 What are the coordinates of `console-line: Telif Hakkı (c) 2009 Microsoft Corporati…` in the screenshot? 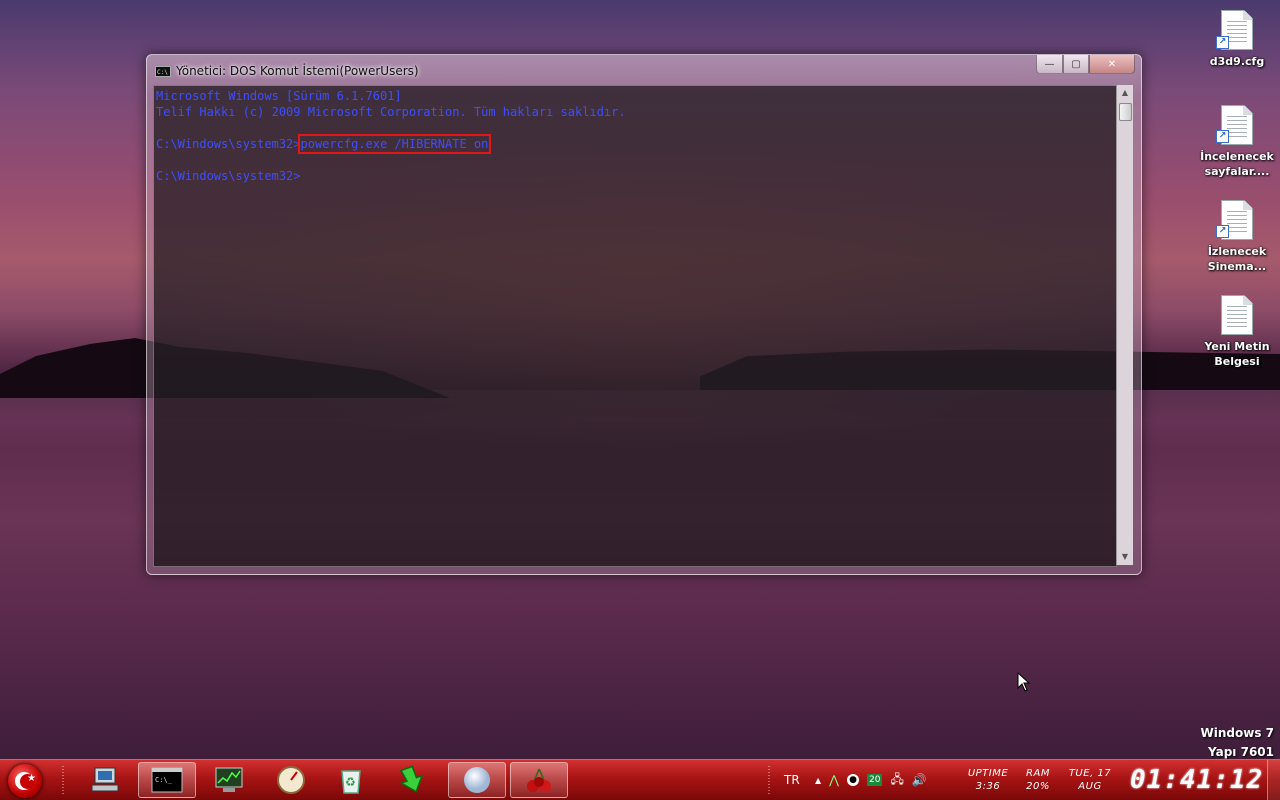 It's located at (391, 112).